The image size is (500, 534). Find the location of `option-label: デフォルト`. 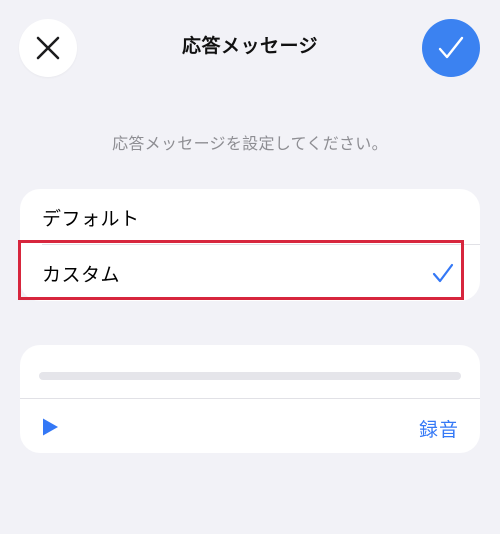

option-label: デフォルト is located at coordinates (91, 218).